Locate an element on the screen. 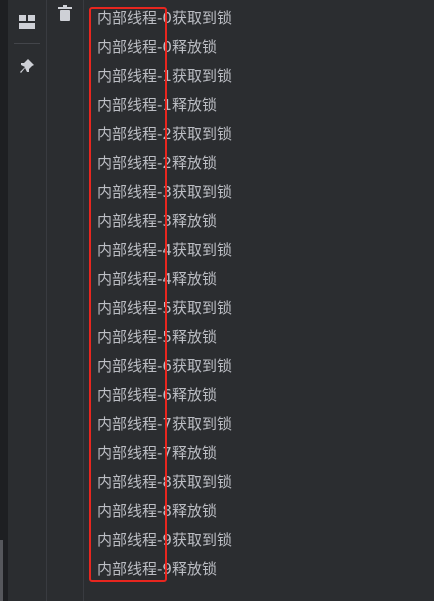  toolbar-divider is located at coordinates (27, 43).